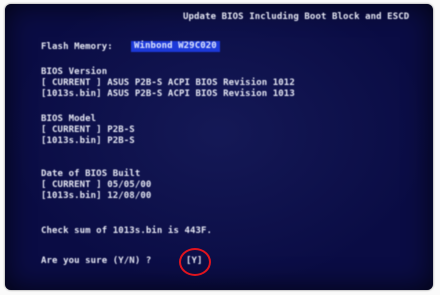 Image resolution: width=440 pixels, height=295 pixels. Describe the element at coordinates (77, 47) in the screenshot. I see `flash-memory-label: Flash Memory:` at that location.